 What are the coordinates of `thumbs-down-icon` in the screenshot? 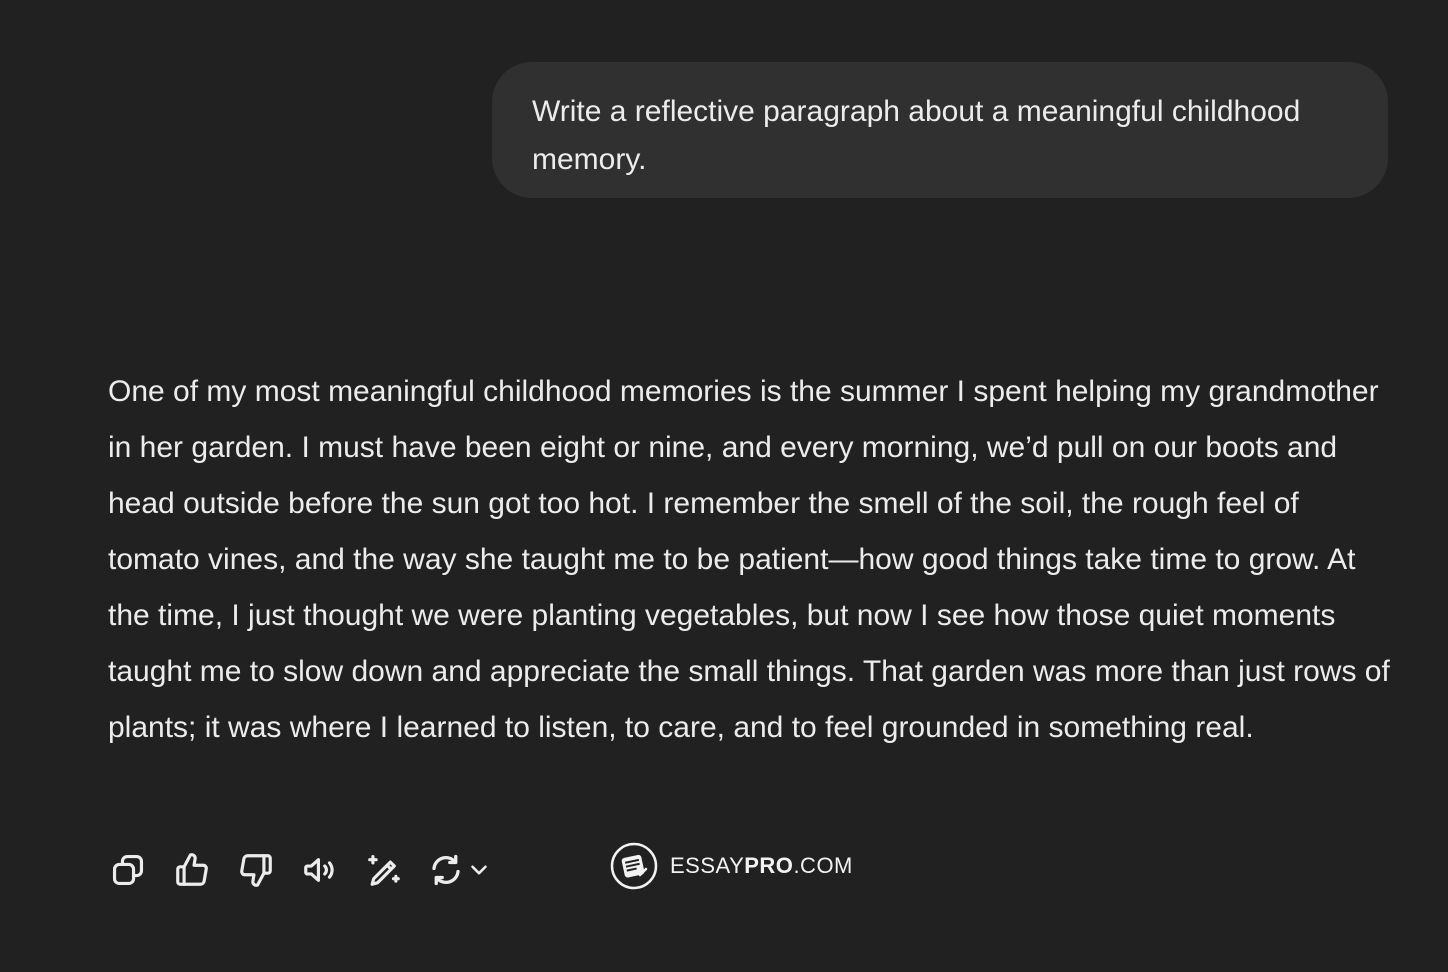 It's located at (256, 870).